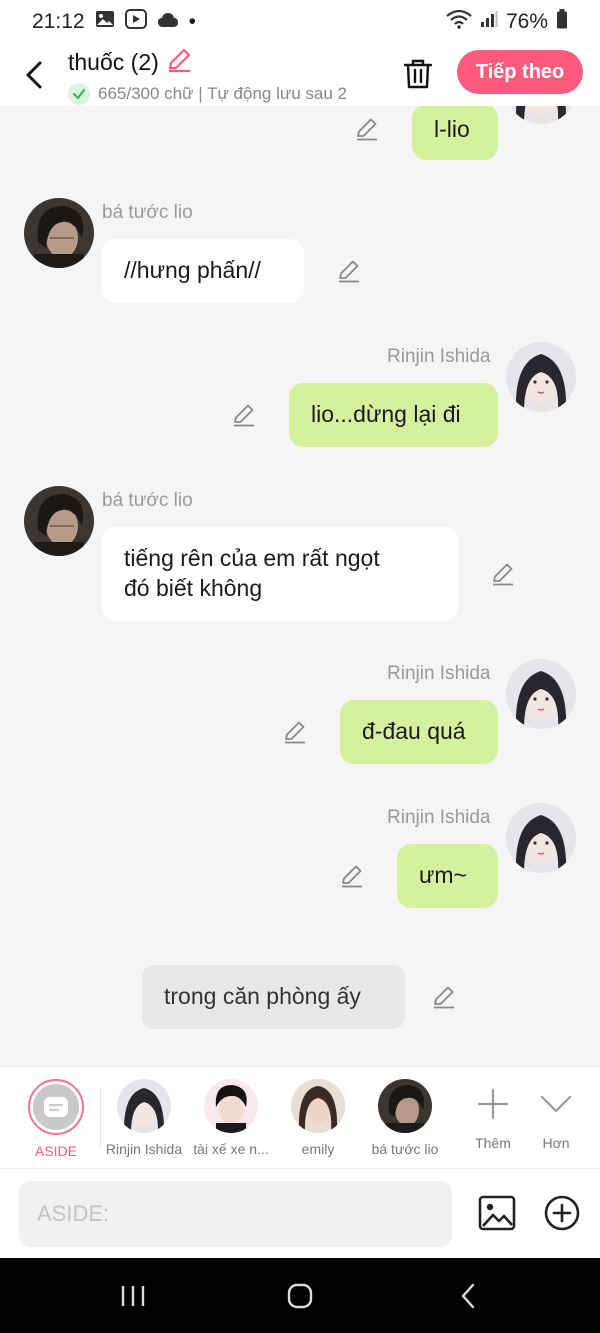 The height and width of the screenshot is (1333, 600). I want to click on back-arrow-icon, so click(468, 1296).